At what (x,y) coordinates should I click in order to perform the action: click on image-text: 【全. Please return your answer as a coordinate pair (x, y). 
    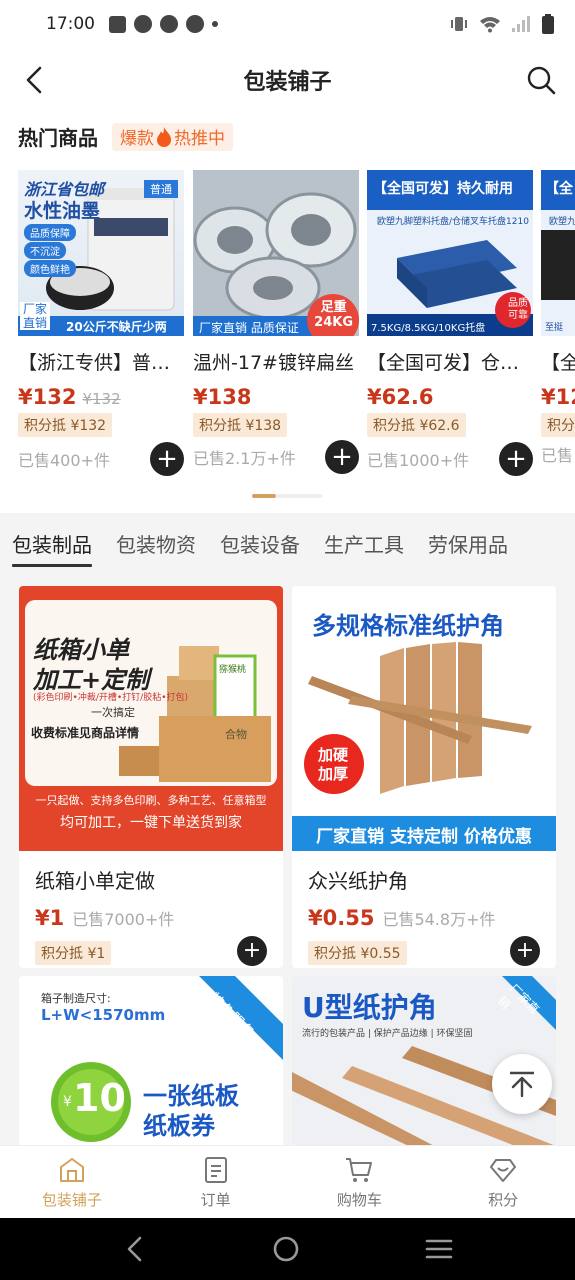
    Looking at the image, I should click on (559, 189).